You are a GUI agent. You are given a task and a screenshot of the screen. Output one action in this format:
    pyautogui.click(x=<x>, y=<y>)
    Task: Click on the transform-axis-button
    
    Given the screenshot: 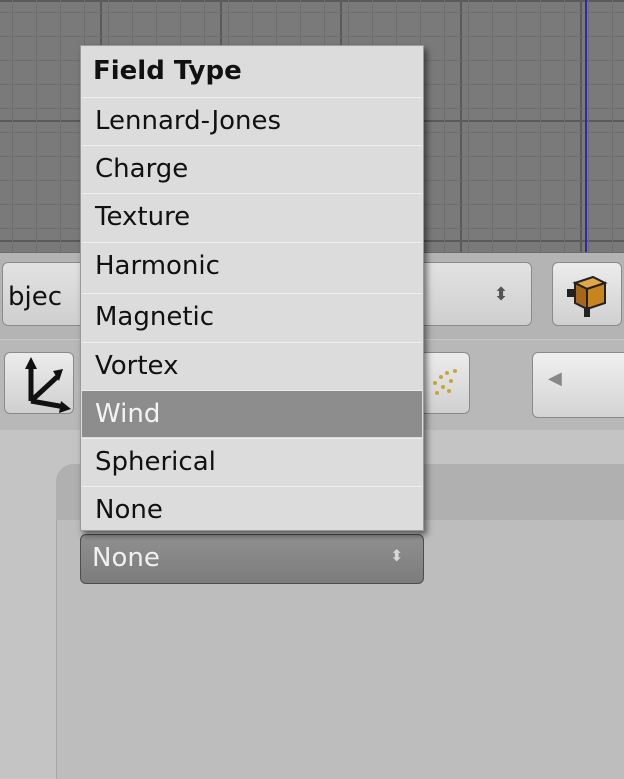 What is the action you would take?
    pyautogui.click(x=39, y=383)
    